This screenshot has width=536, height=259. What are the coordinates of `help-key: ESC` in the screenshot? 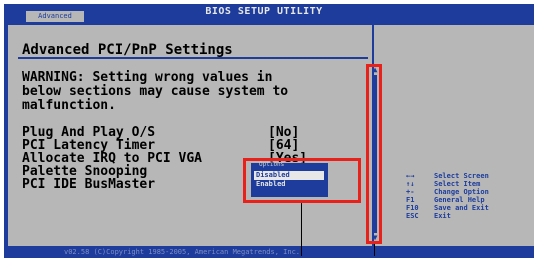 It's located at (412, 216).